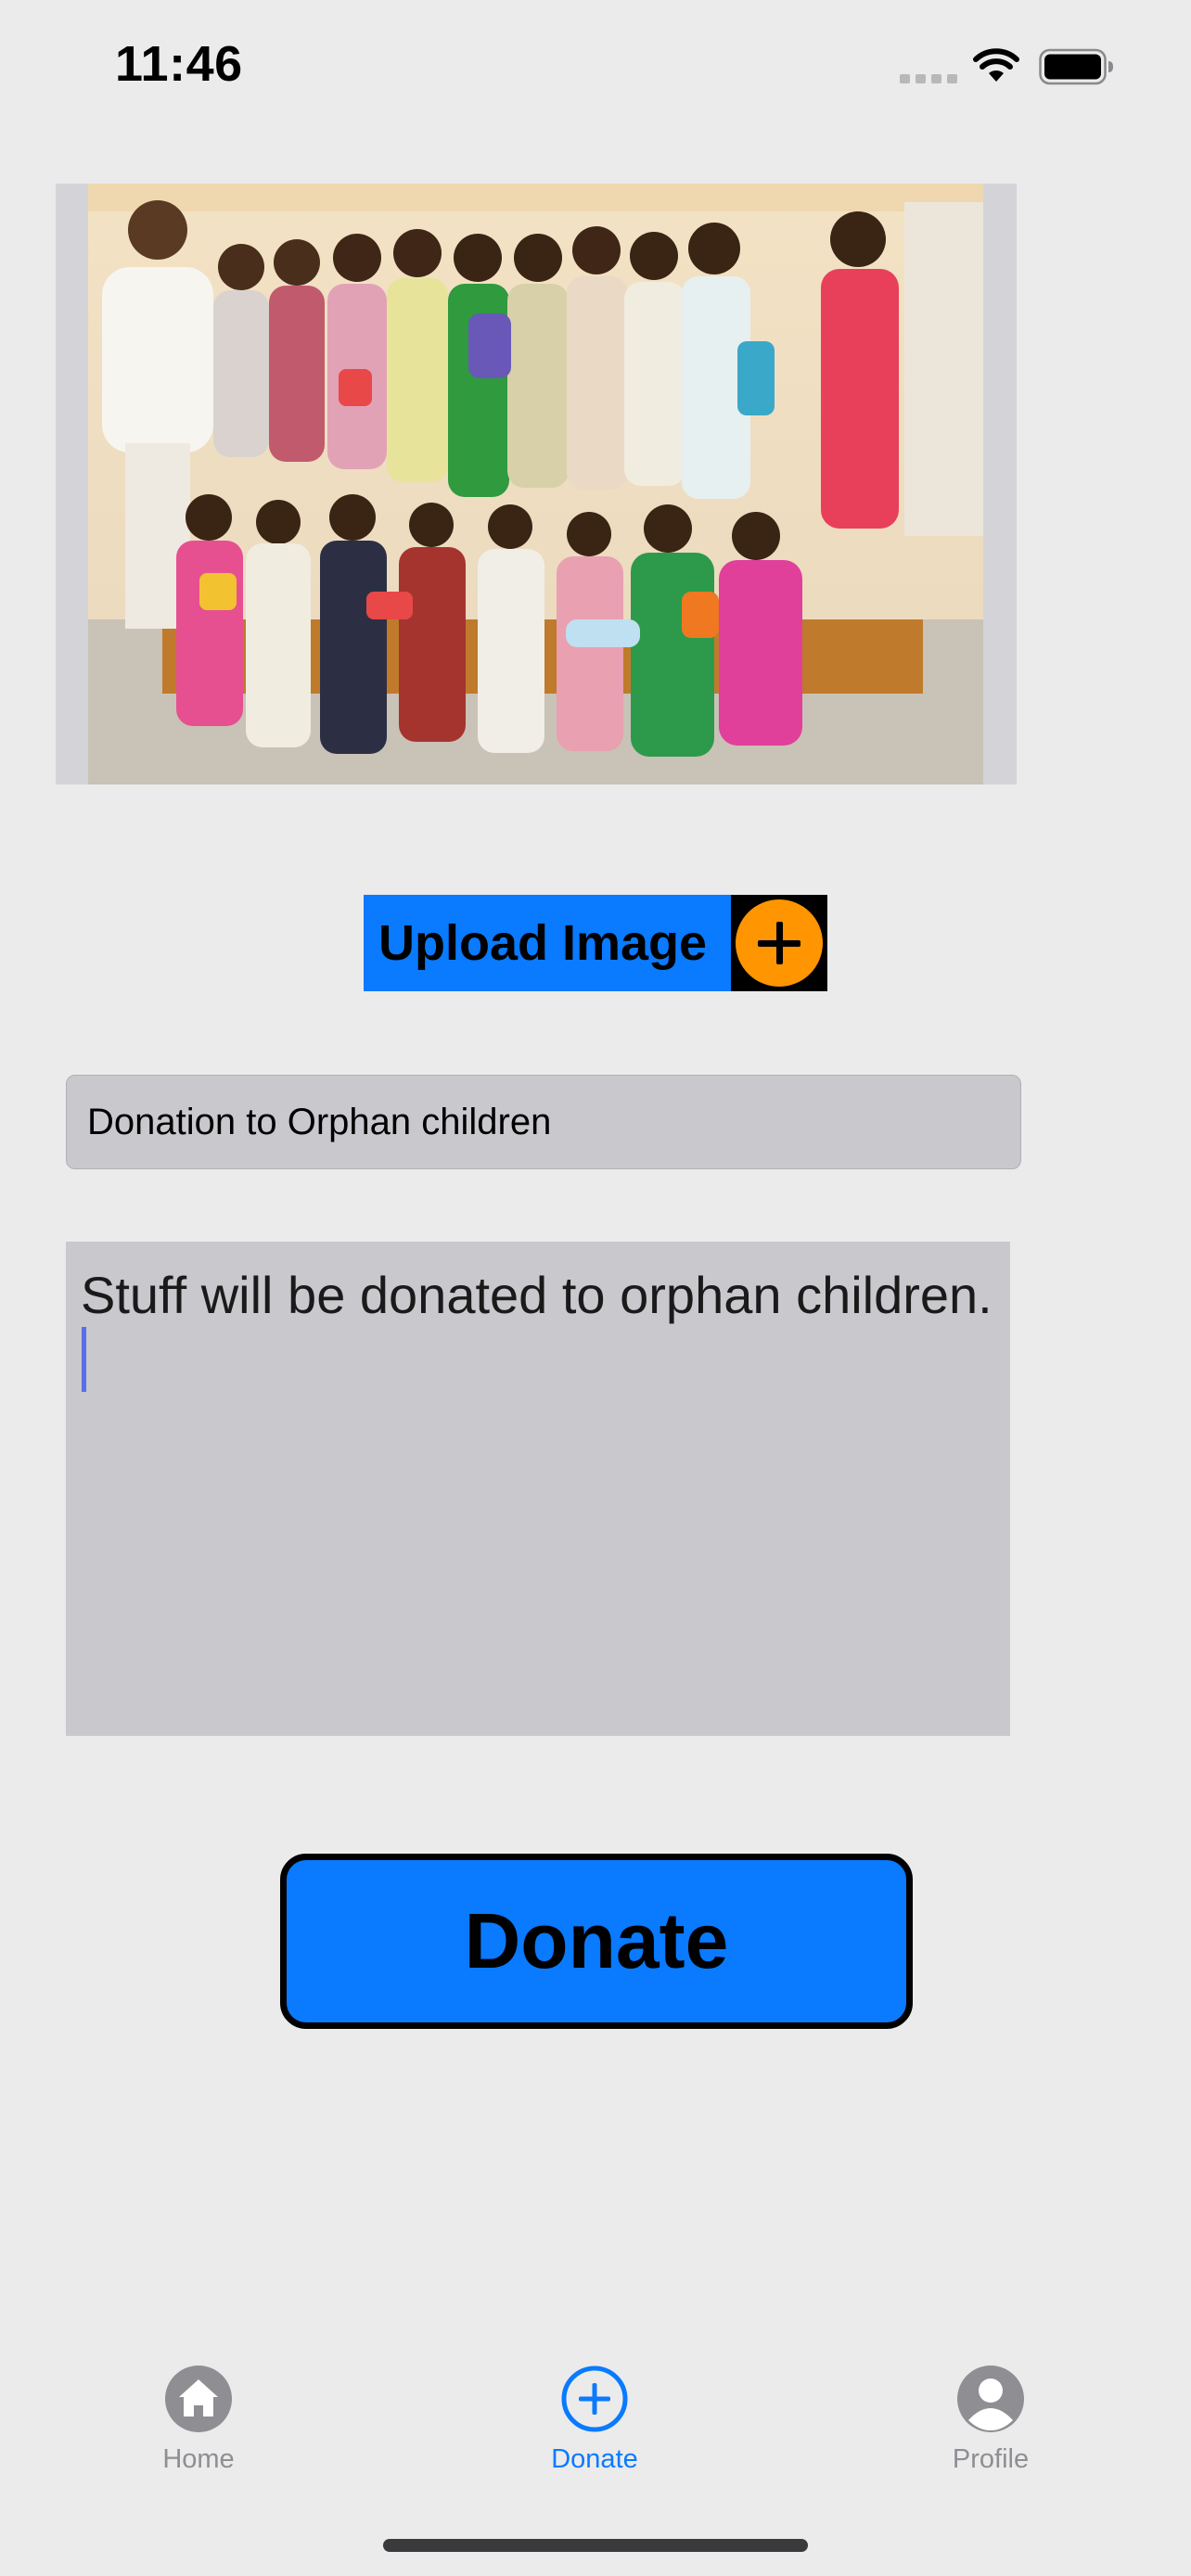  I want to click on donation-title-field, so click(543, 1122).